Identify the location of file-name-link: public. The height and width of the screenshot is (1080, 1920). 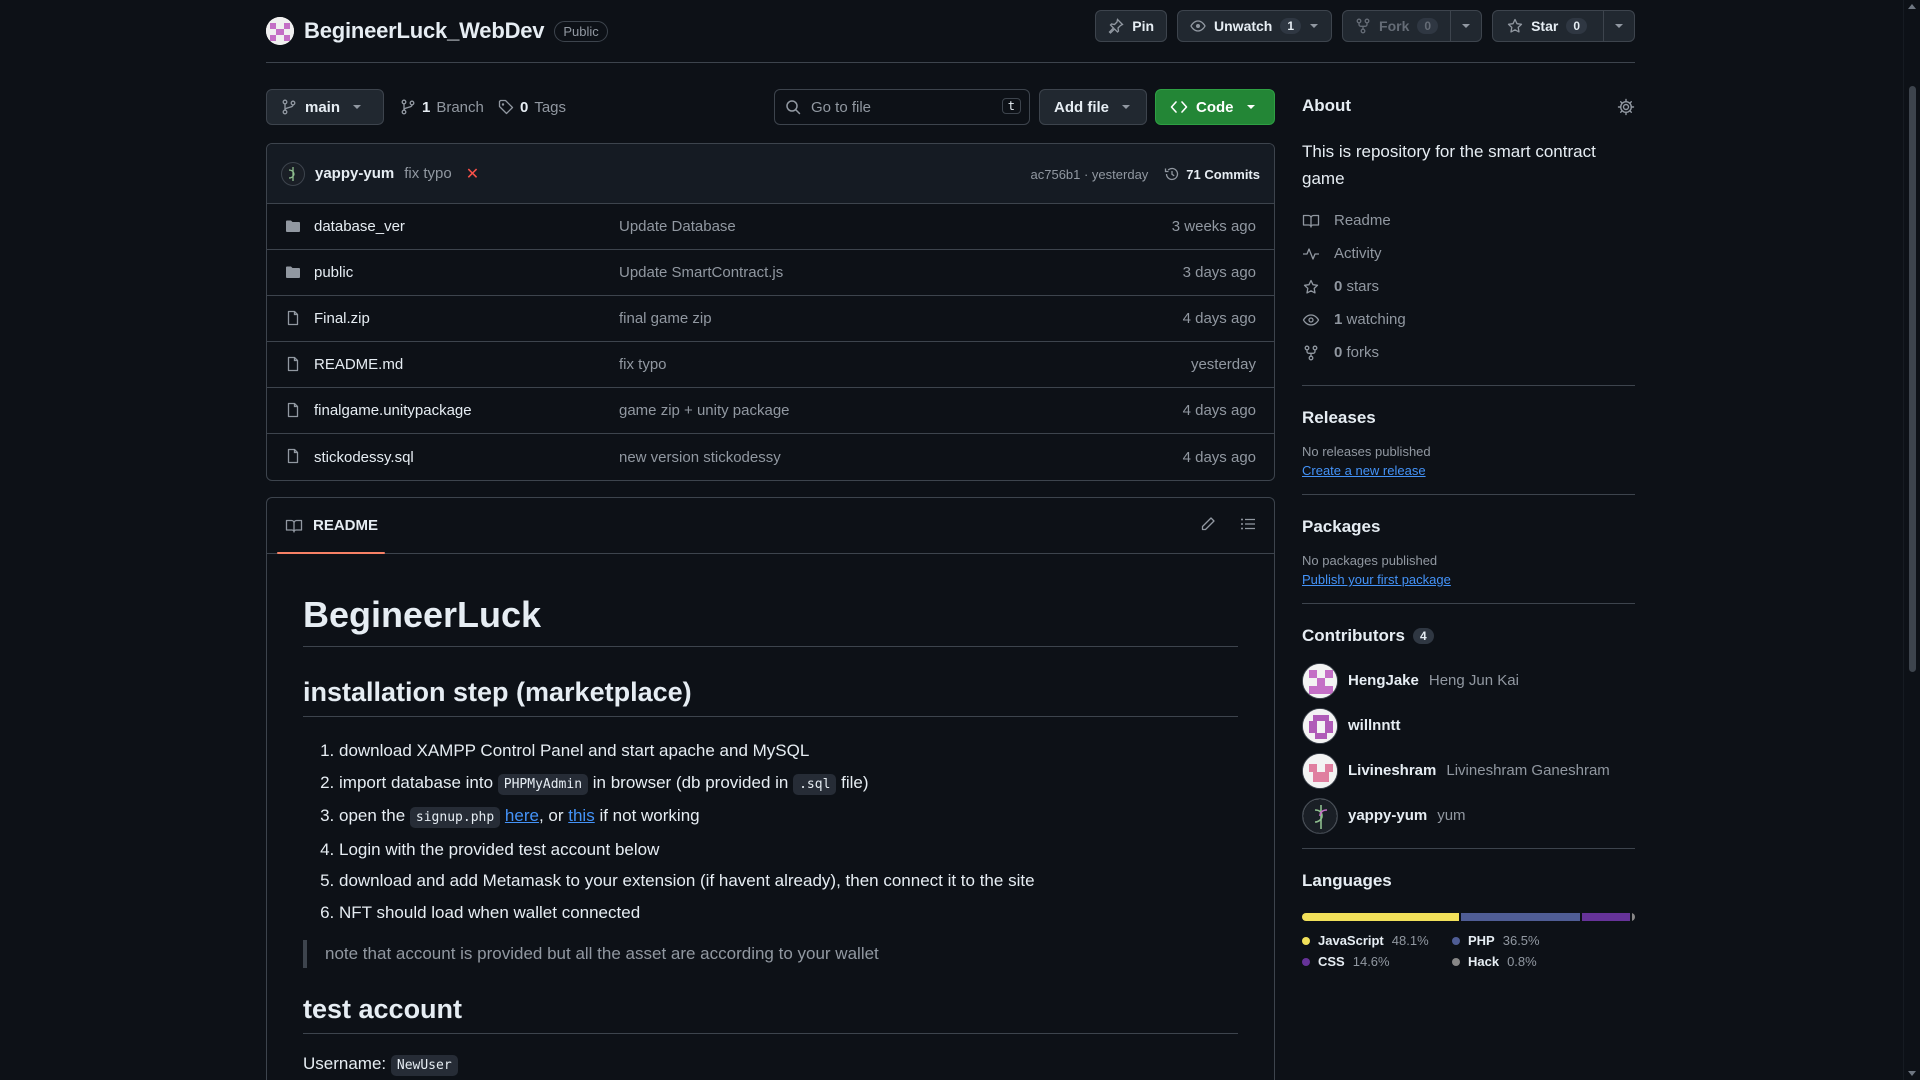
(333, 272).